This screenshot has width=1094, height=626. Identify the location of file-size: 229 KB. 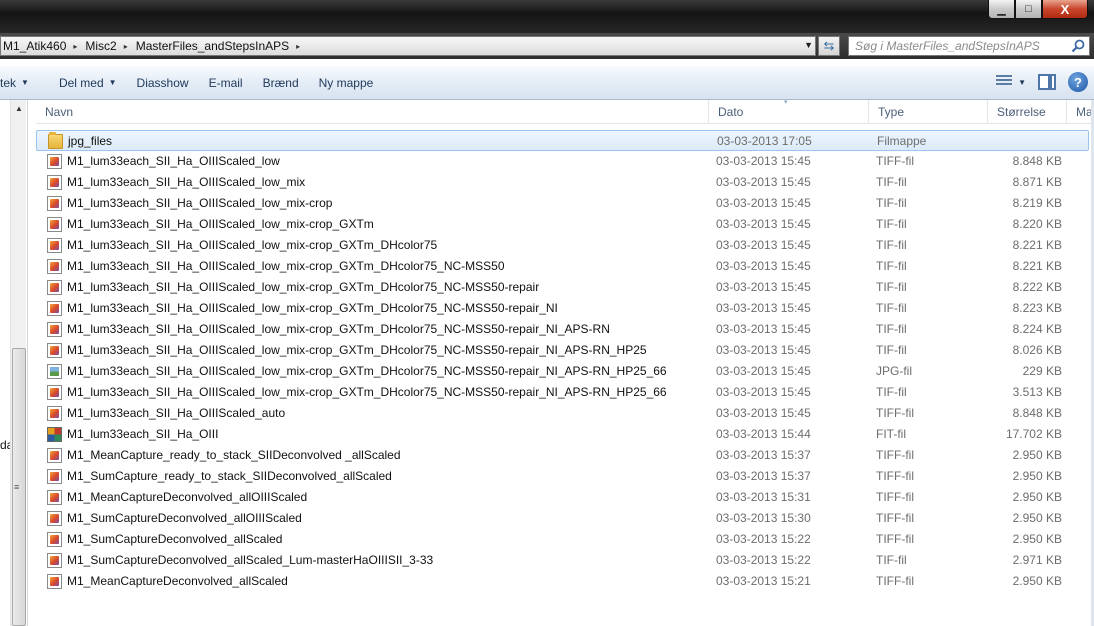
(1042, 371).